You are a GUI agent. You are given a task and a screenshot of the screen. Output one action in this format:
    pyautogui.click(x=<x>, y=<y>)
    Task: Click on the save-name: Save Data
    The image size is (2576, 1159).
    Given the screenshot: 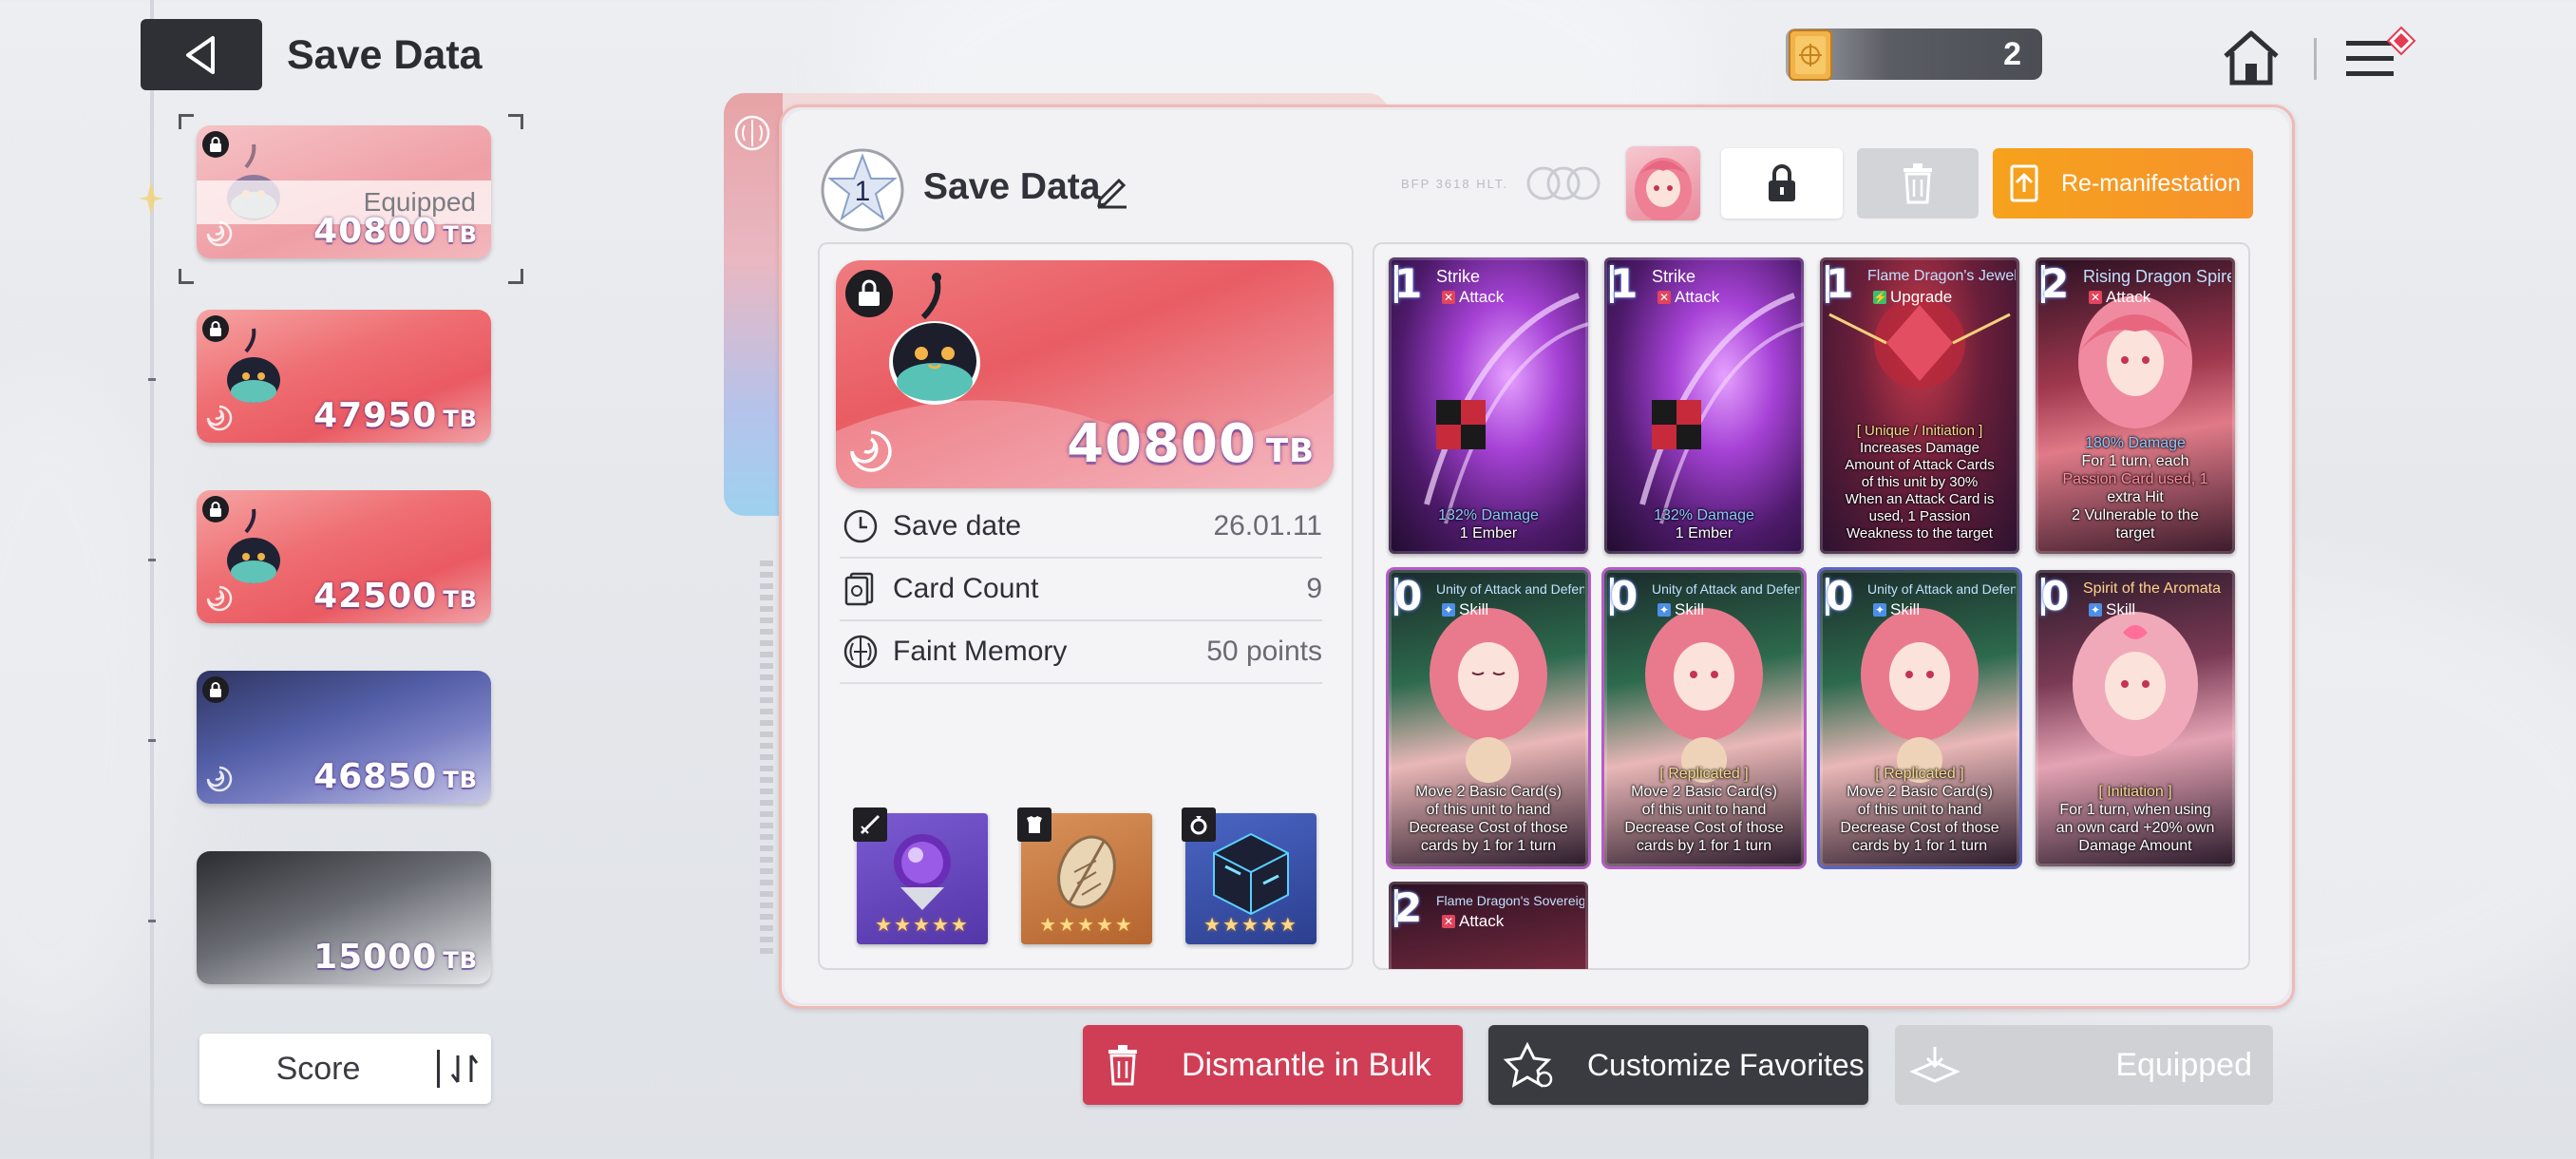 What is the action you would take?
    pyautogui.click(x=1012, y=186)
    